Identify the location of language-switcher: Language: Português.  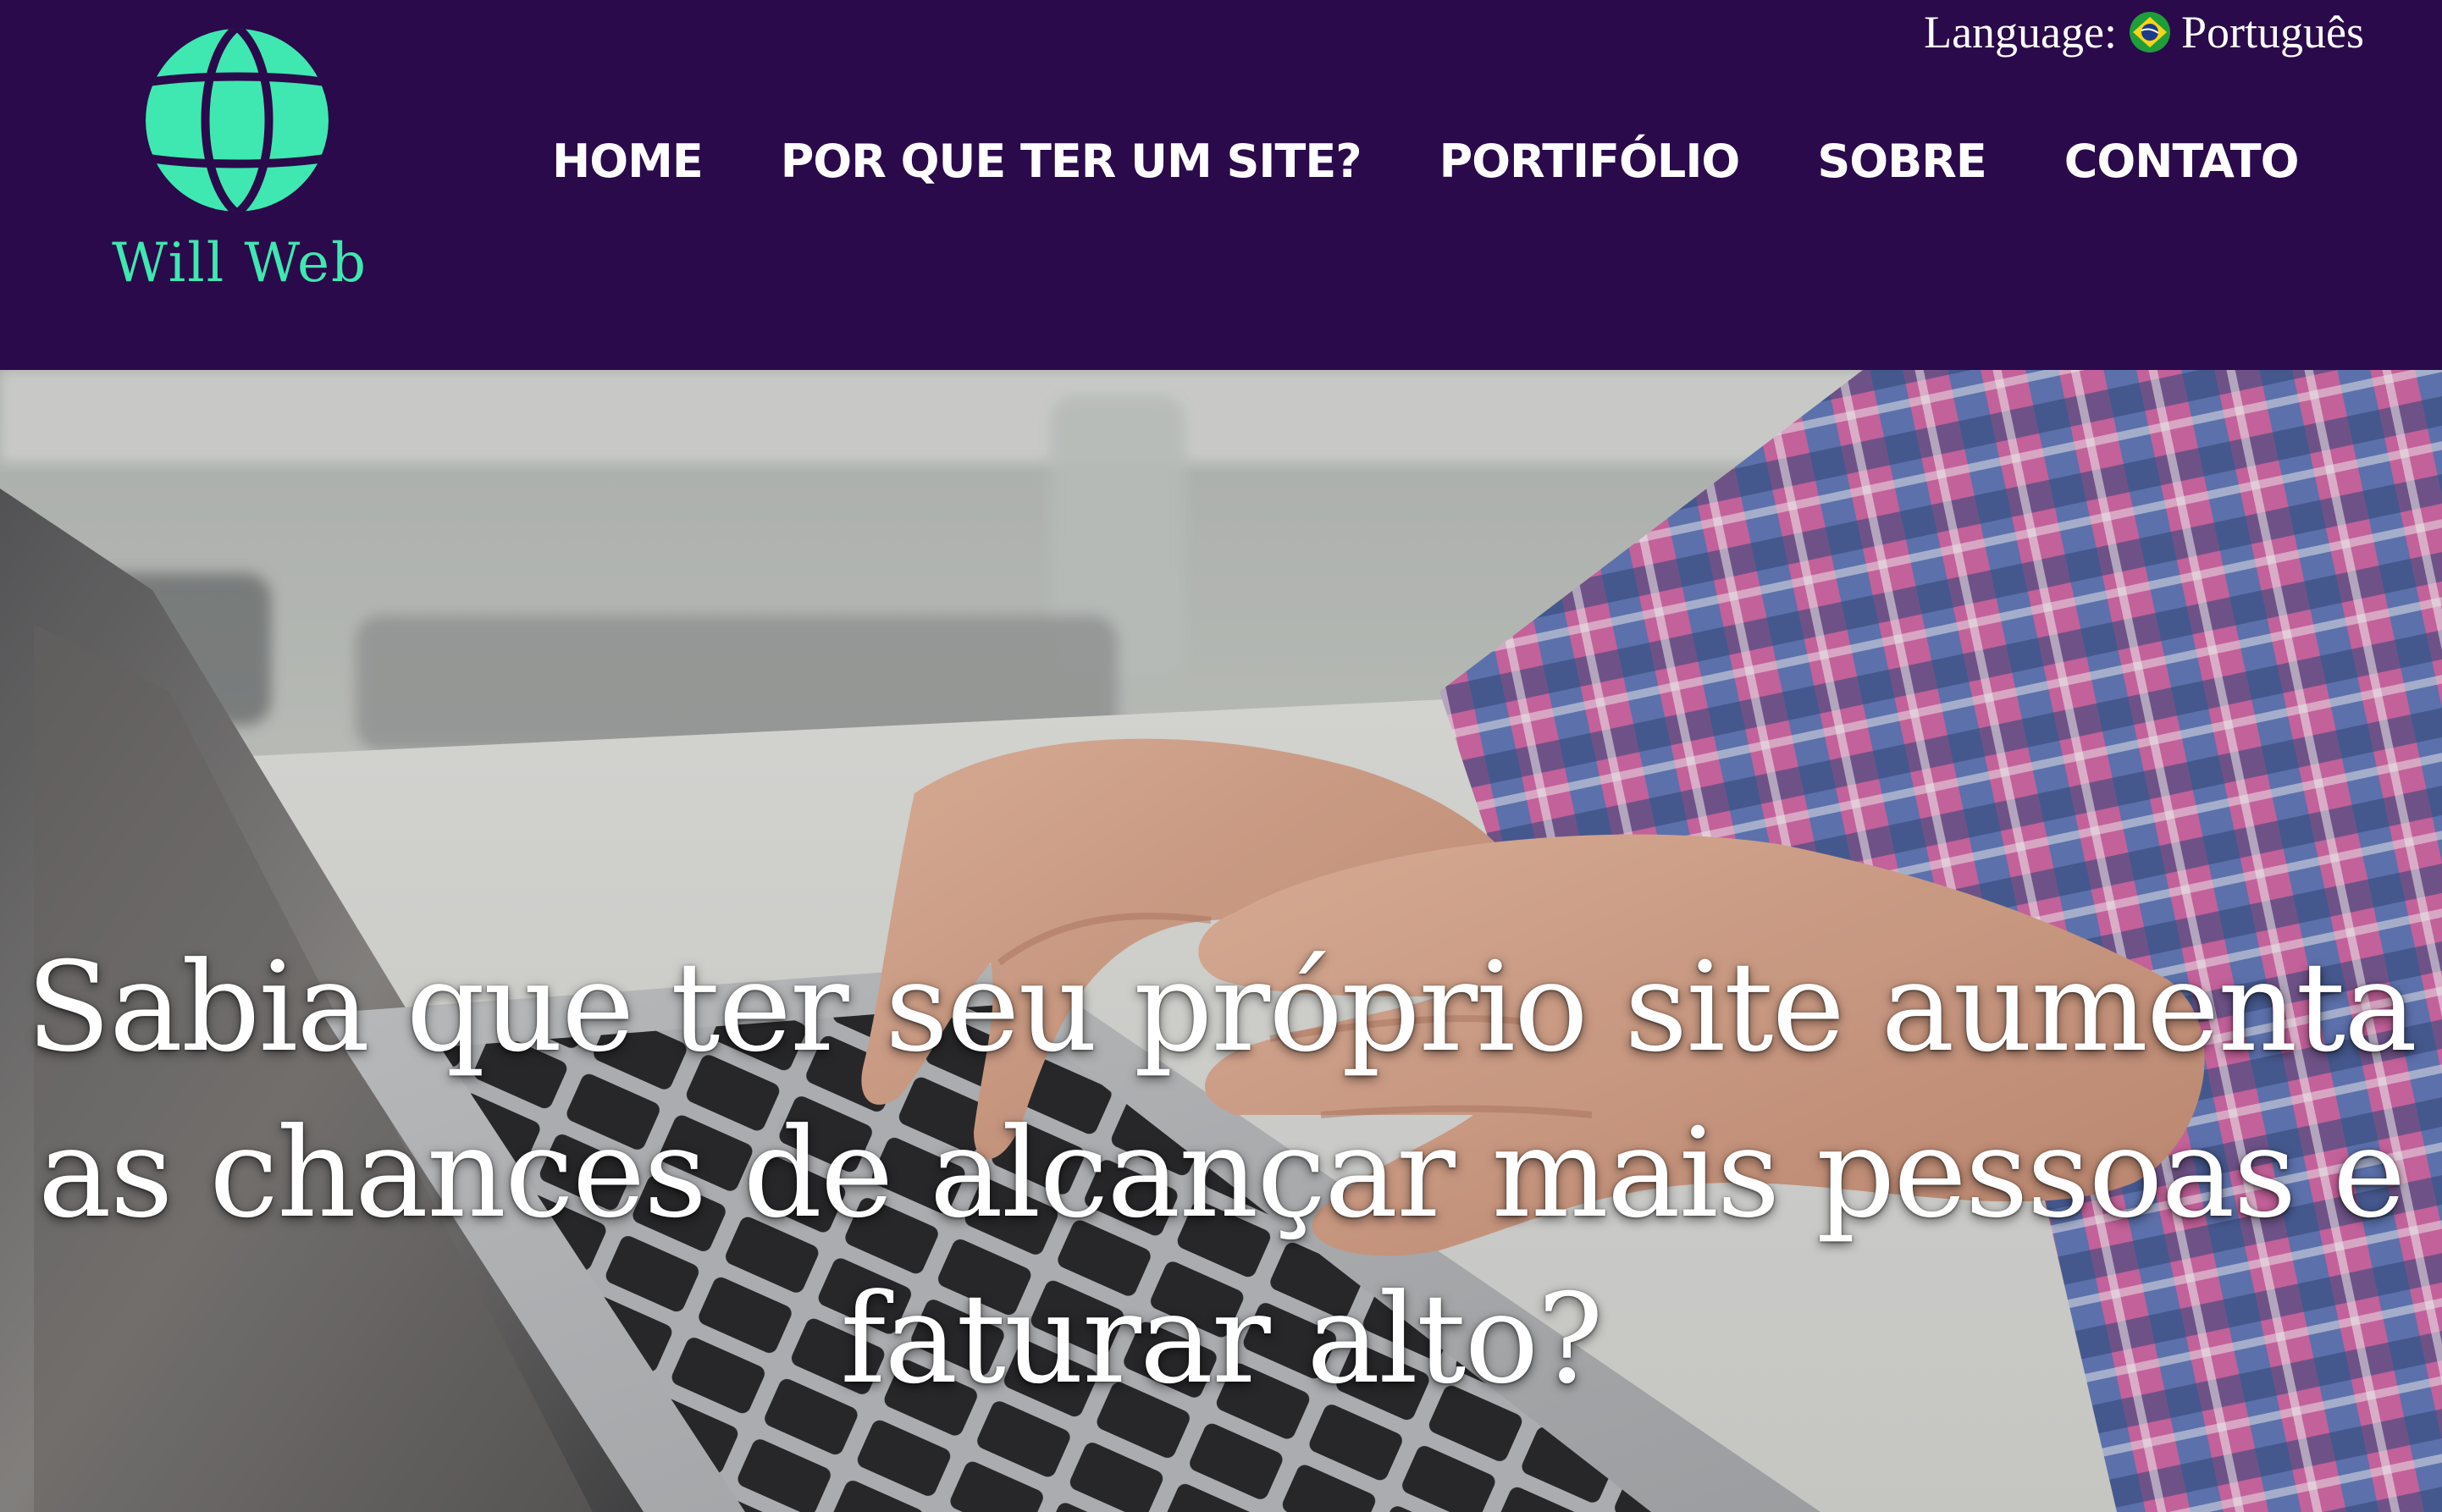
(2144, 32).